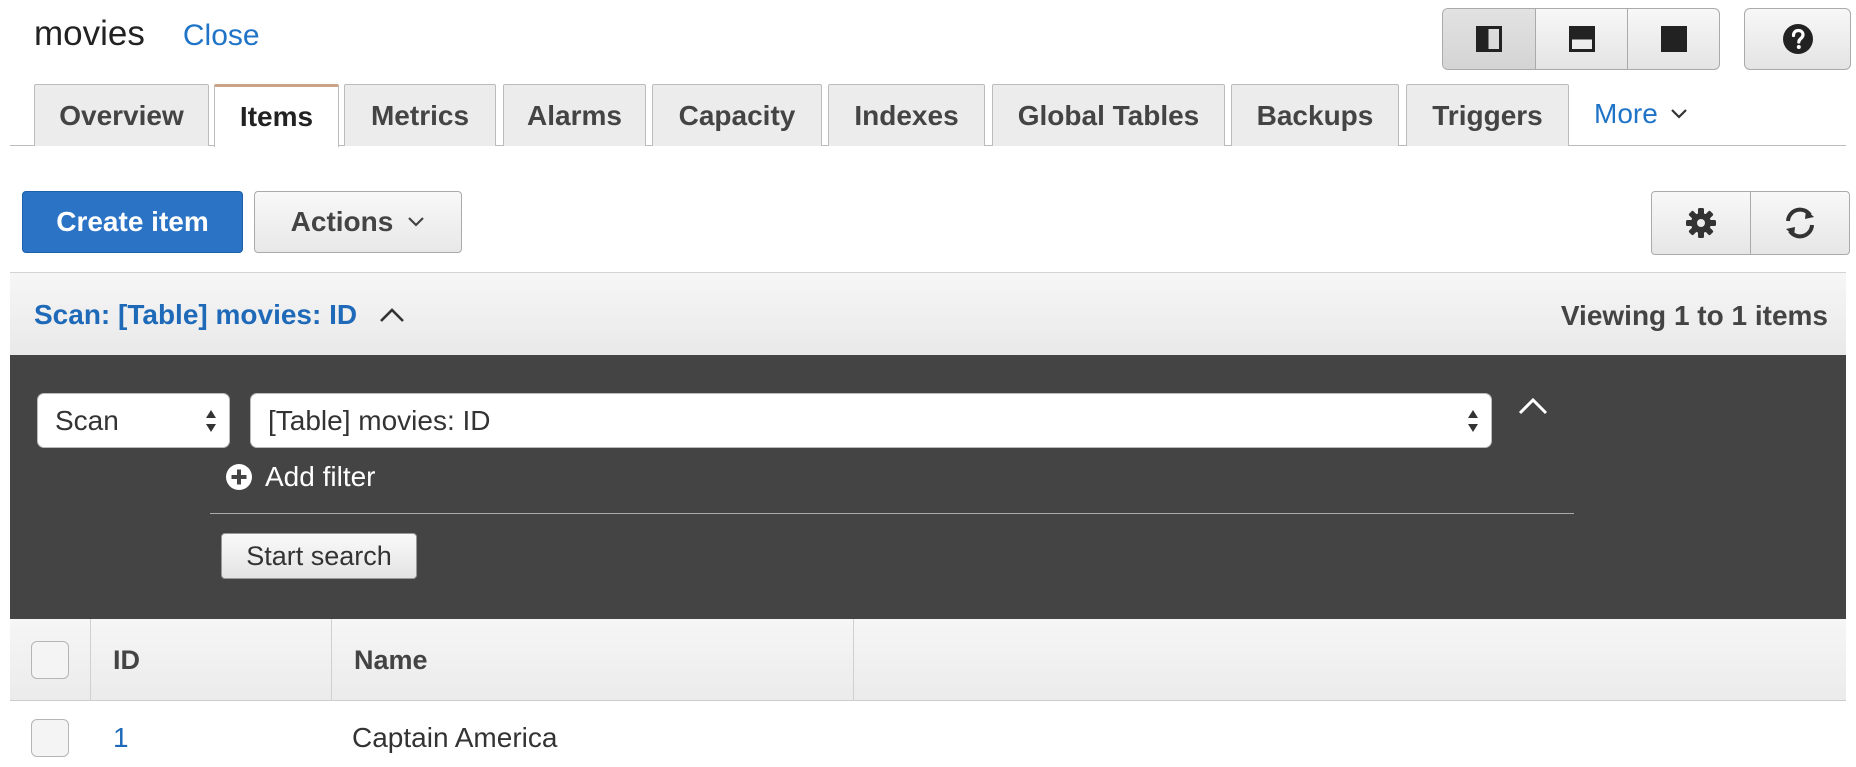  Describe the element at coordinates (147, 34) in the screenshot. I see `page-header: movies Close` at that location.